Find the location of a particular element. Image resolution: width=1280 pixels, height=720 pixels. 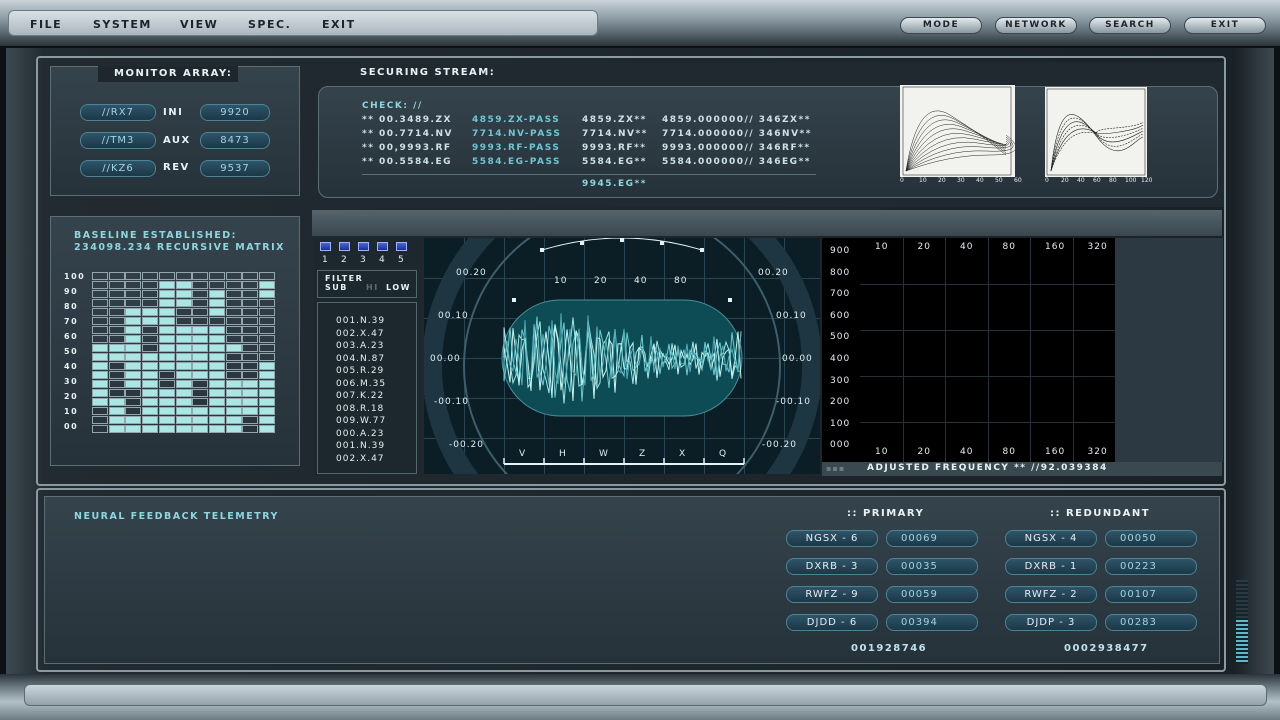

primary-channel-id: RWFZ - 9 is located at coordinates (832, 594).